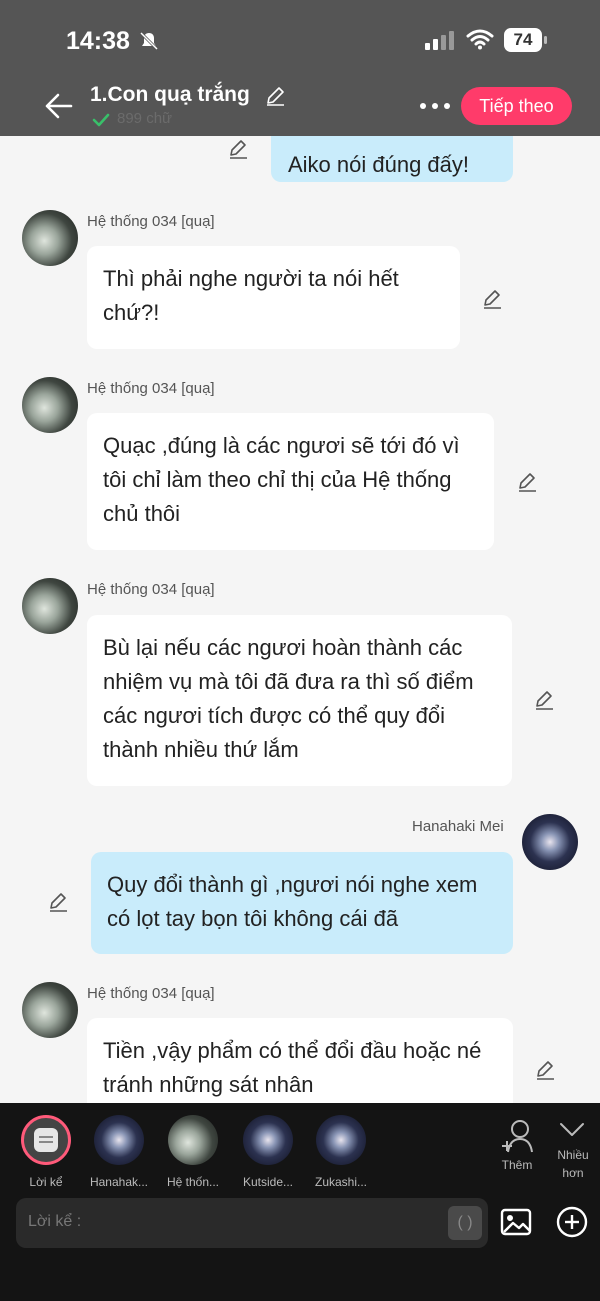  I want to click on next-button: Tiếp theo, so click(516, 106).